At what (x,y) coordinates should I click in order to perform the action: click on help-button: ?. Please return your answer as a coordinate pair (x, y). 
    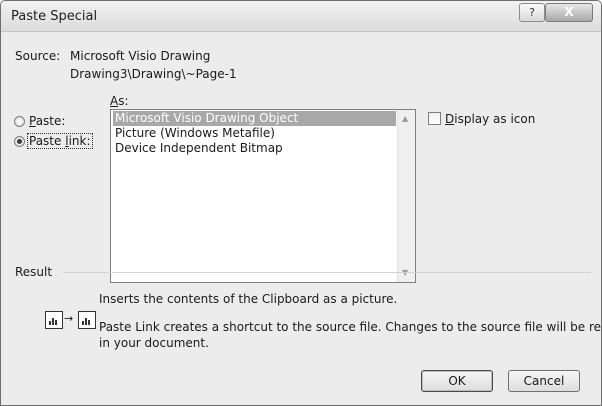
    Looking at the image, I should click on (532, 12).